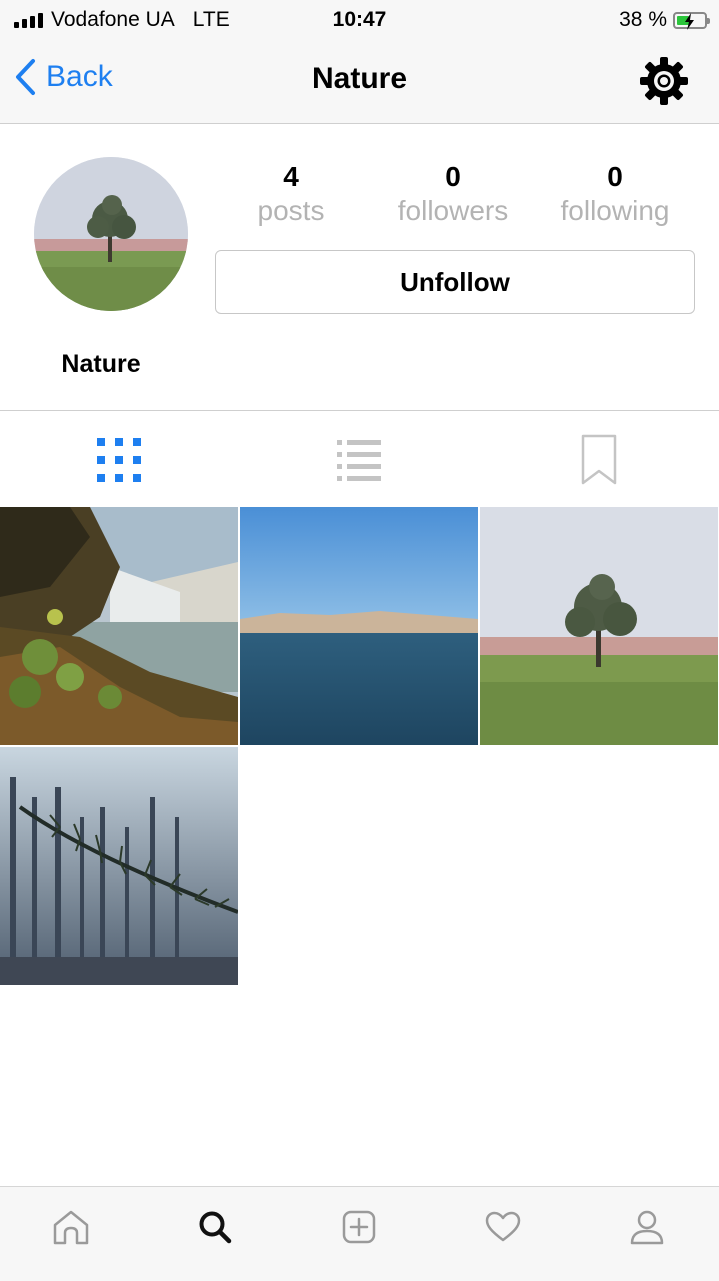 The width and height of the screenshot is (719, 1281). I want to click on page-title: Nature, so click(359, 78).